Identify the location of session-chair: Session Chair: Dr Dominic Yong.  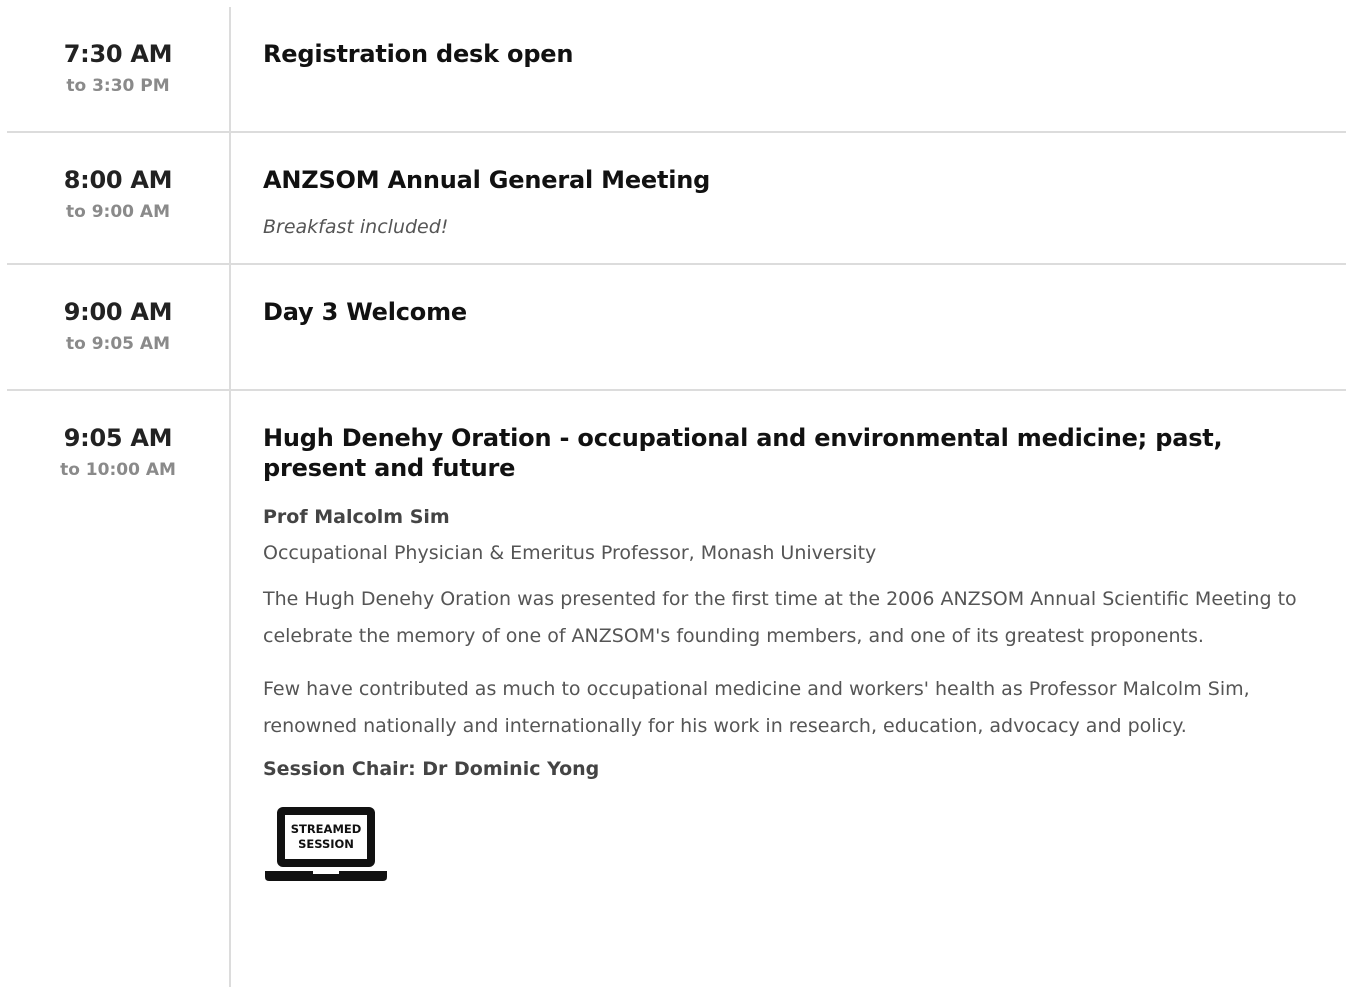
(431, 769).